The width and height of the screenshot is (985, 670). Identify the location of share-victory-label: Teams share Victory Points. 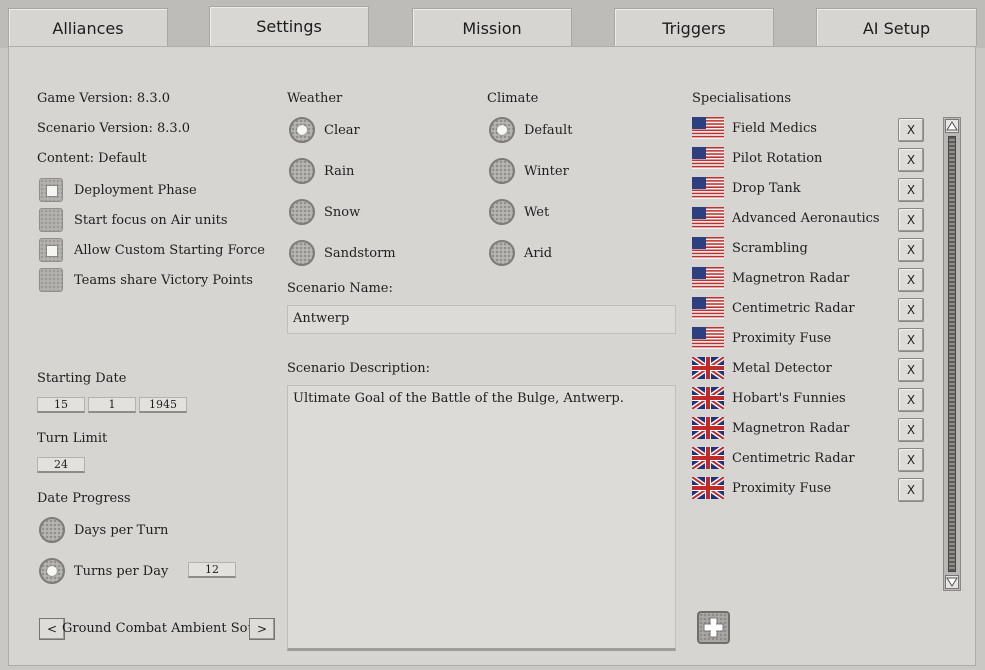
(163, 280).